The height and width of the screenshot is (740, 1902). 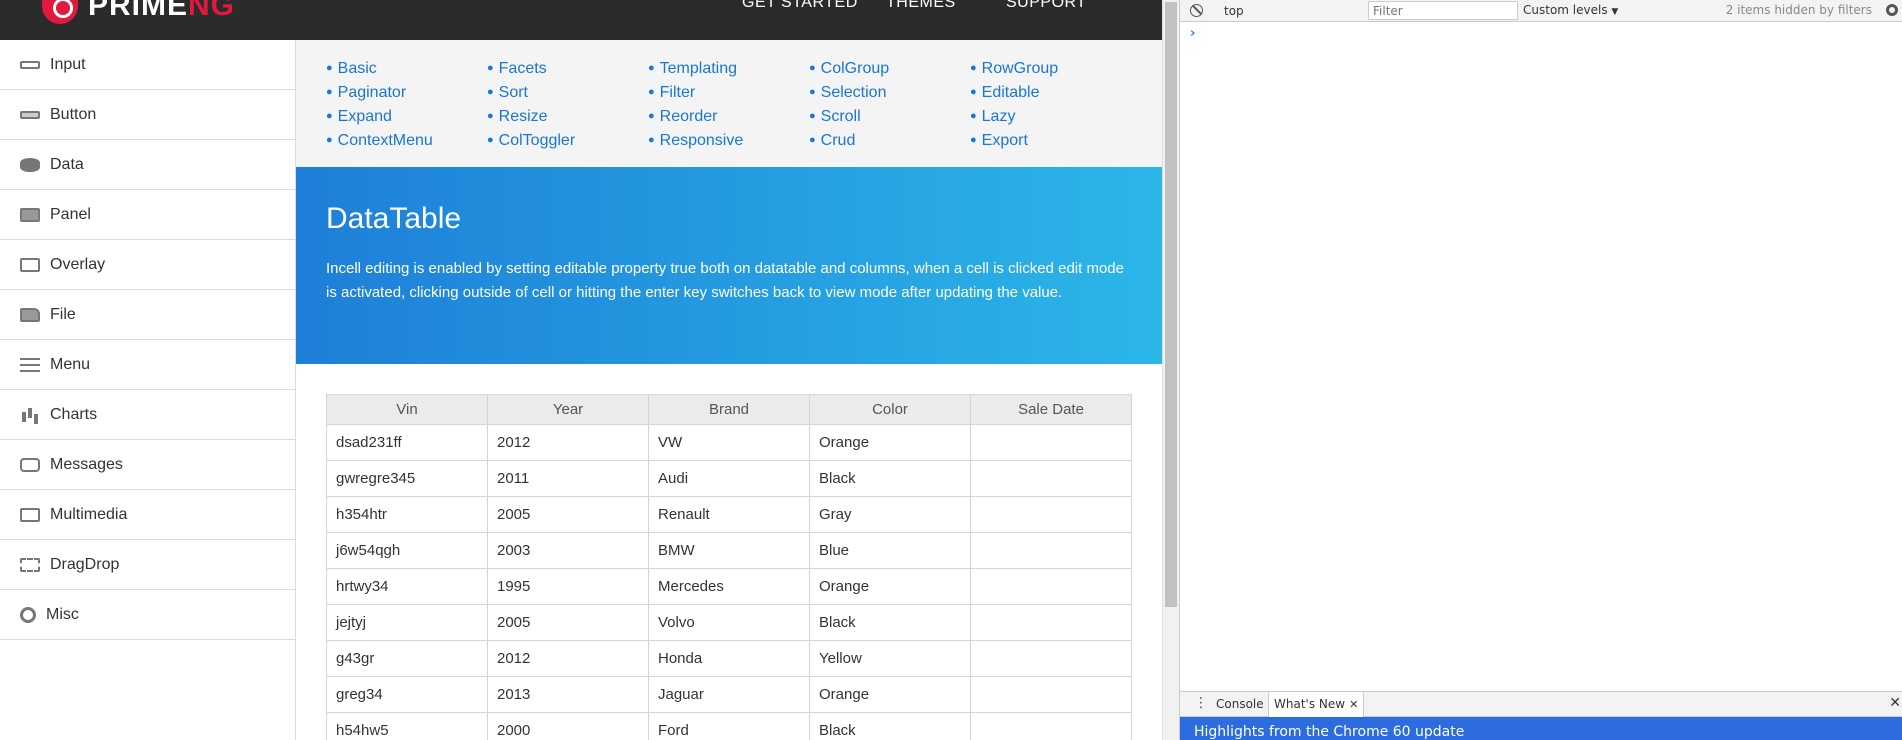 I want to click on console-settings-gear-icon, so click(x=1892, y=10).